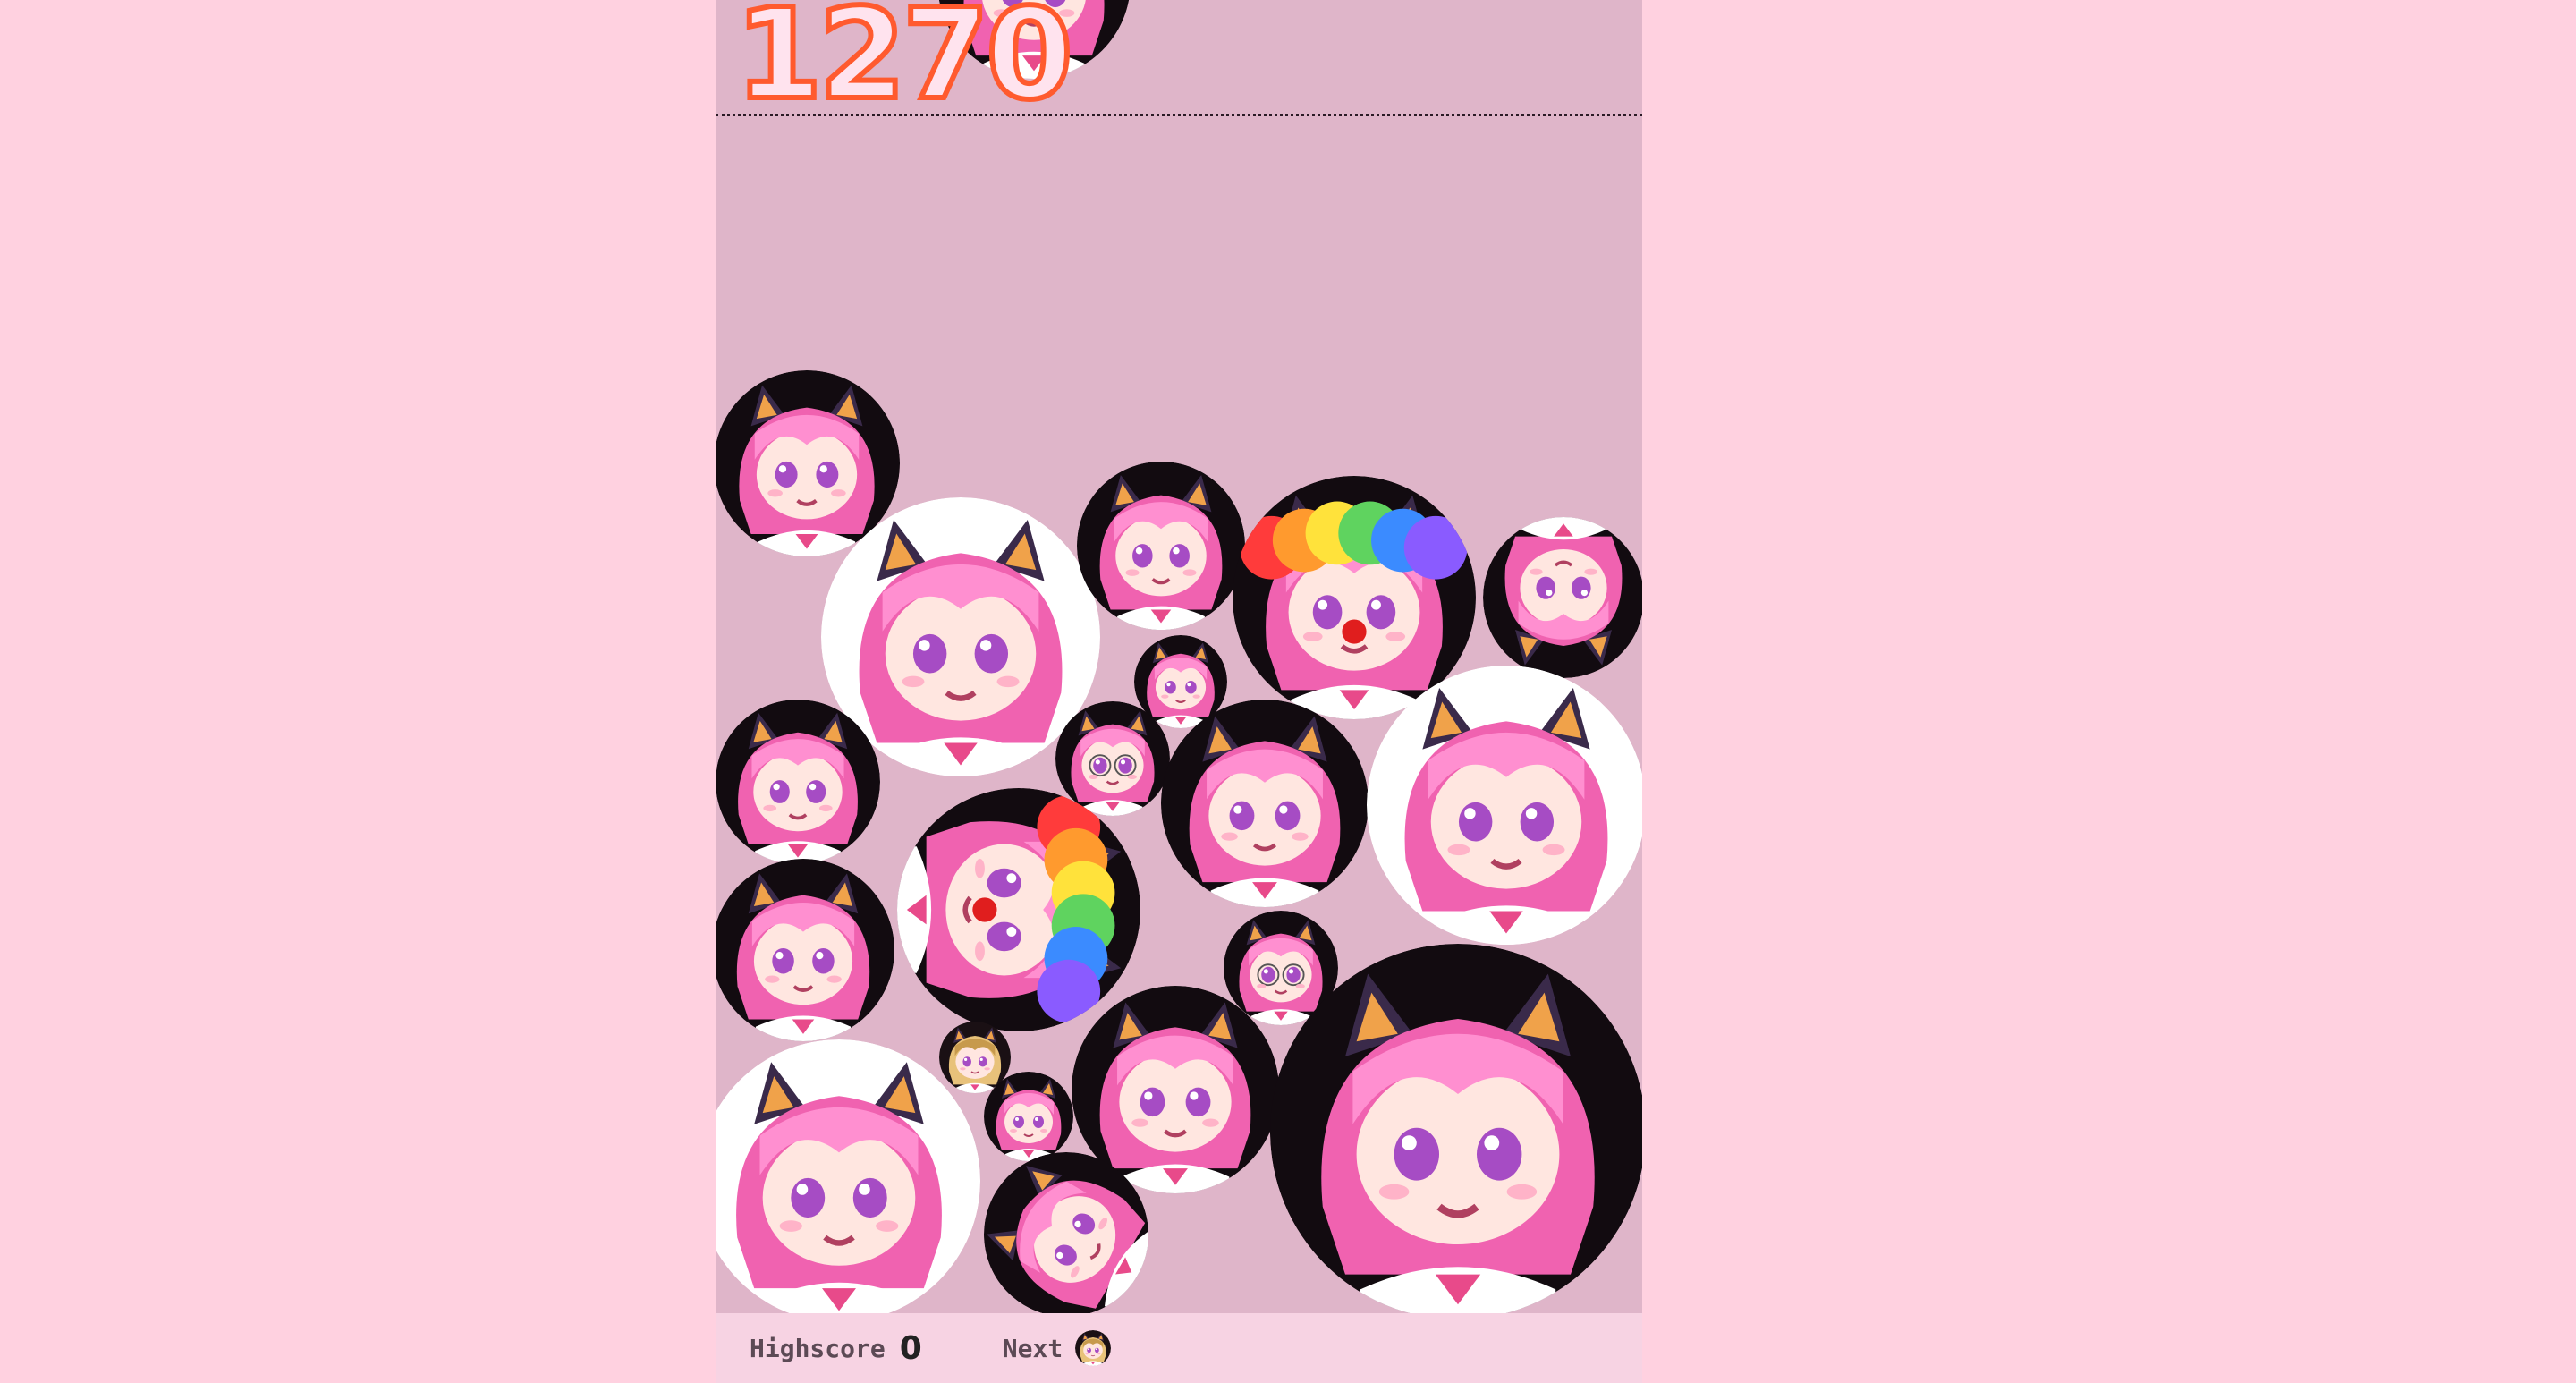 The width and height of the screenshot is (2576, 1383). I want to click on chibi-small-icon, so click(1028, 1116).